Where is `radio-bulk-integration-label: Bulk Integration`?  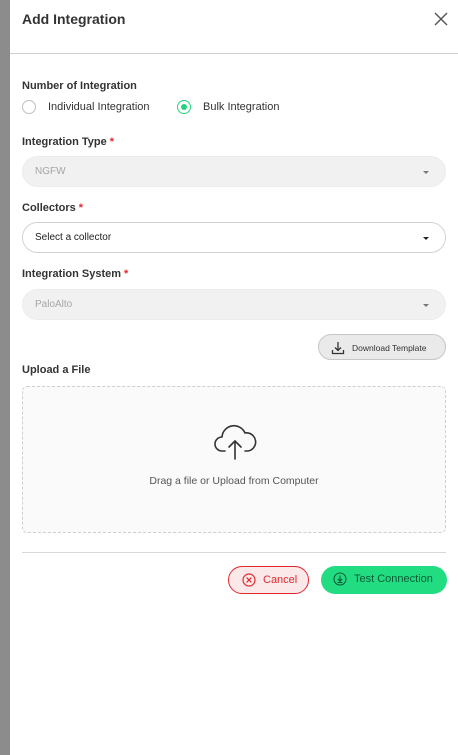
radio-bulk-integration-label: Bulk Integration is located at coordinates (241, 107).